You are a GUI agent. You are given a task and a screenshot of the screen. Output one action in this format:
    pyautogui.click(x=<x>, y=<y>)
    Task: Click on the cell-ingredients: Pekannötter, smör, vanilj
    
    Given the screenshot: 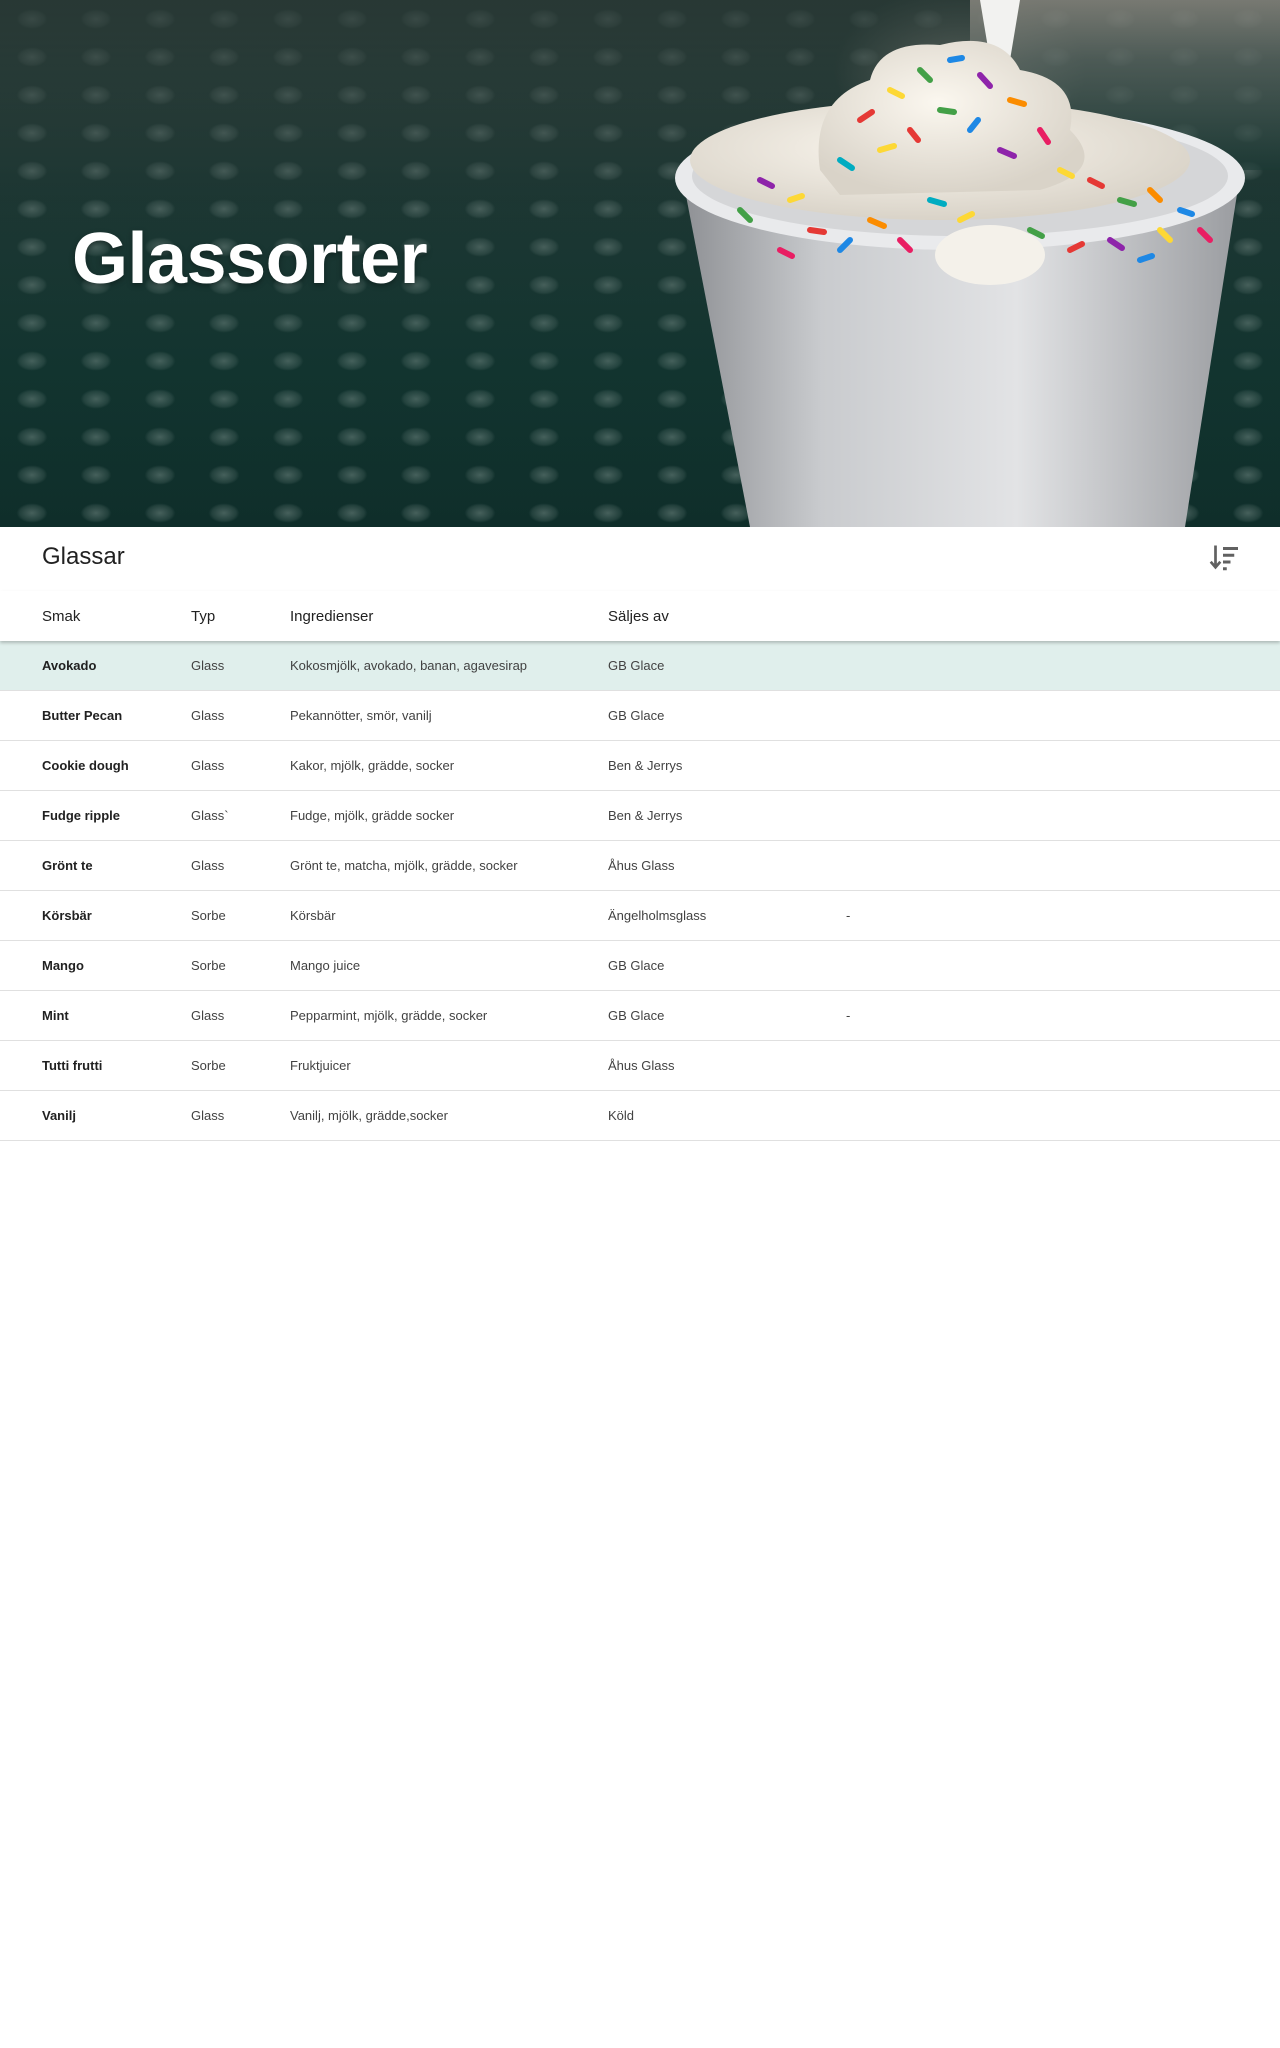 What is the action you would take?
    pyautogui.click(x=449, y=715)
    